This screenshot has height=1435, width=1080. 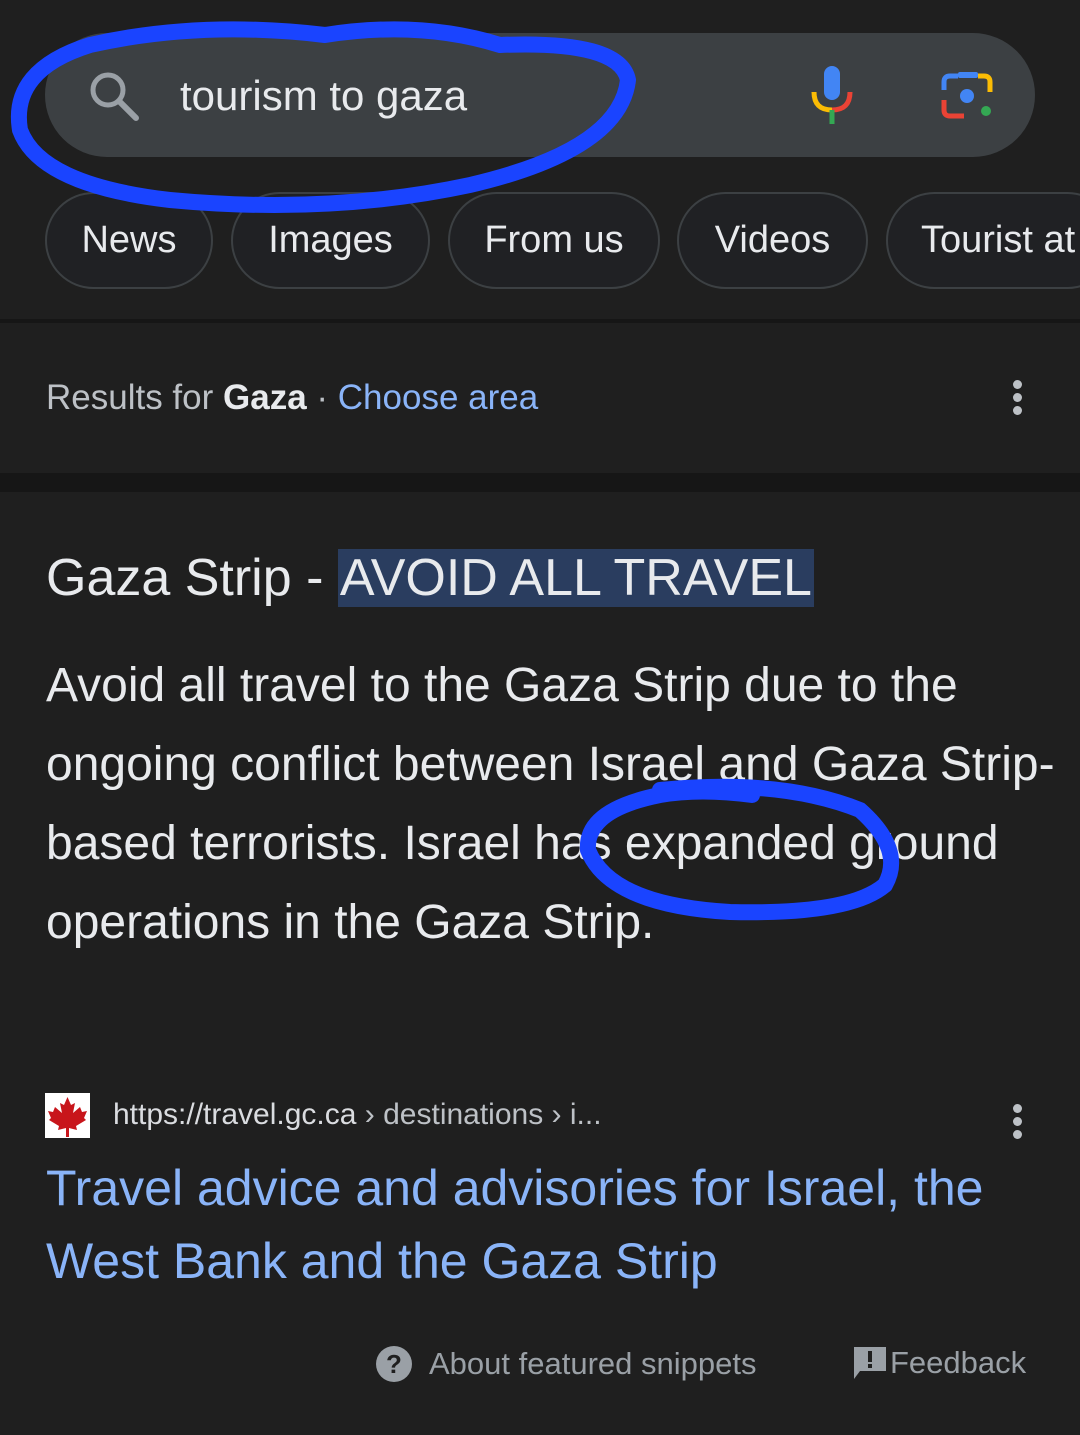 I want to click on feedback-icon, so click(x=870, y=1363).